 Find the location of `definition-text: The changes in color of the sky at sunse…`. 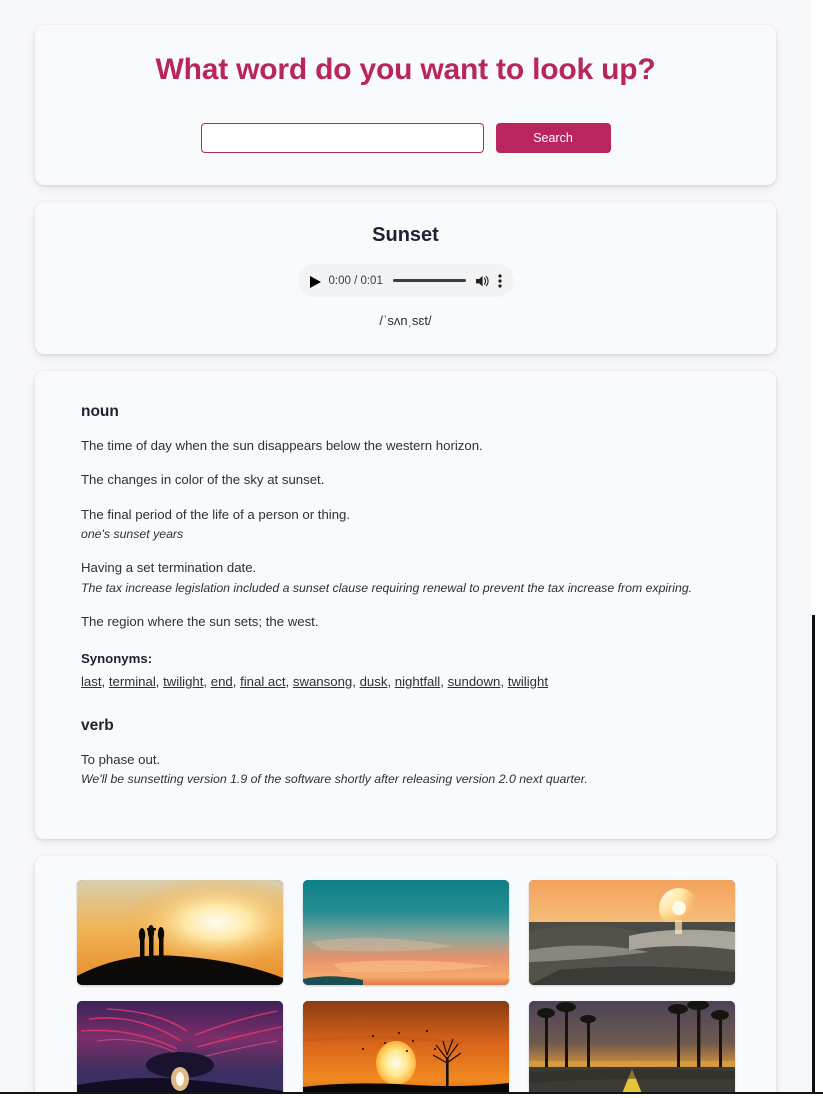

definition-text: The changes in color of the sky at sunse… is located at coordinates (203, 480).